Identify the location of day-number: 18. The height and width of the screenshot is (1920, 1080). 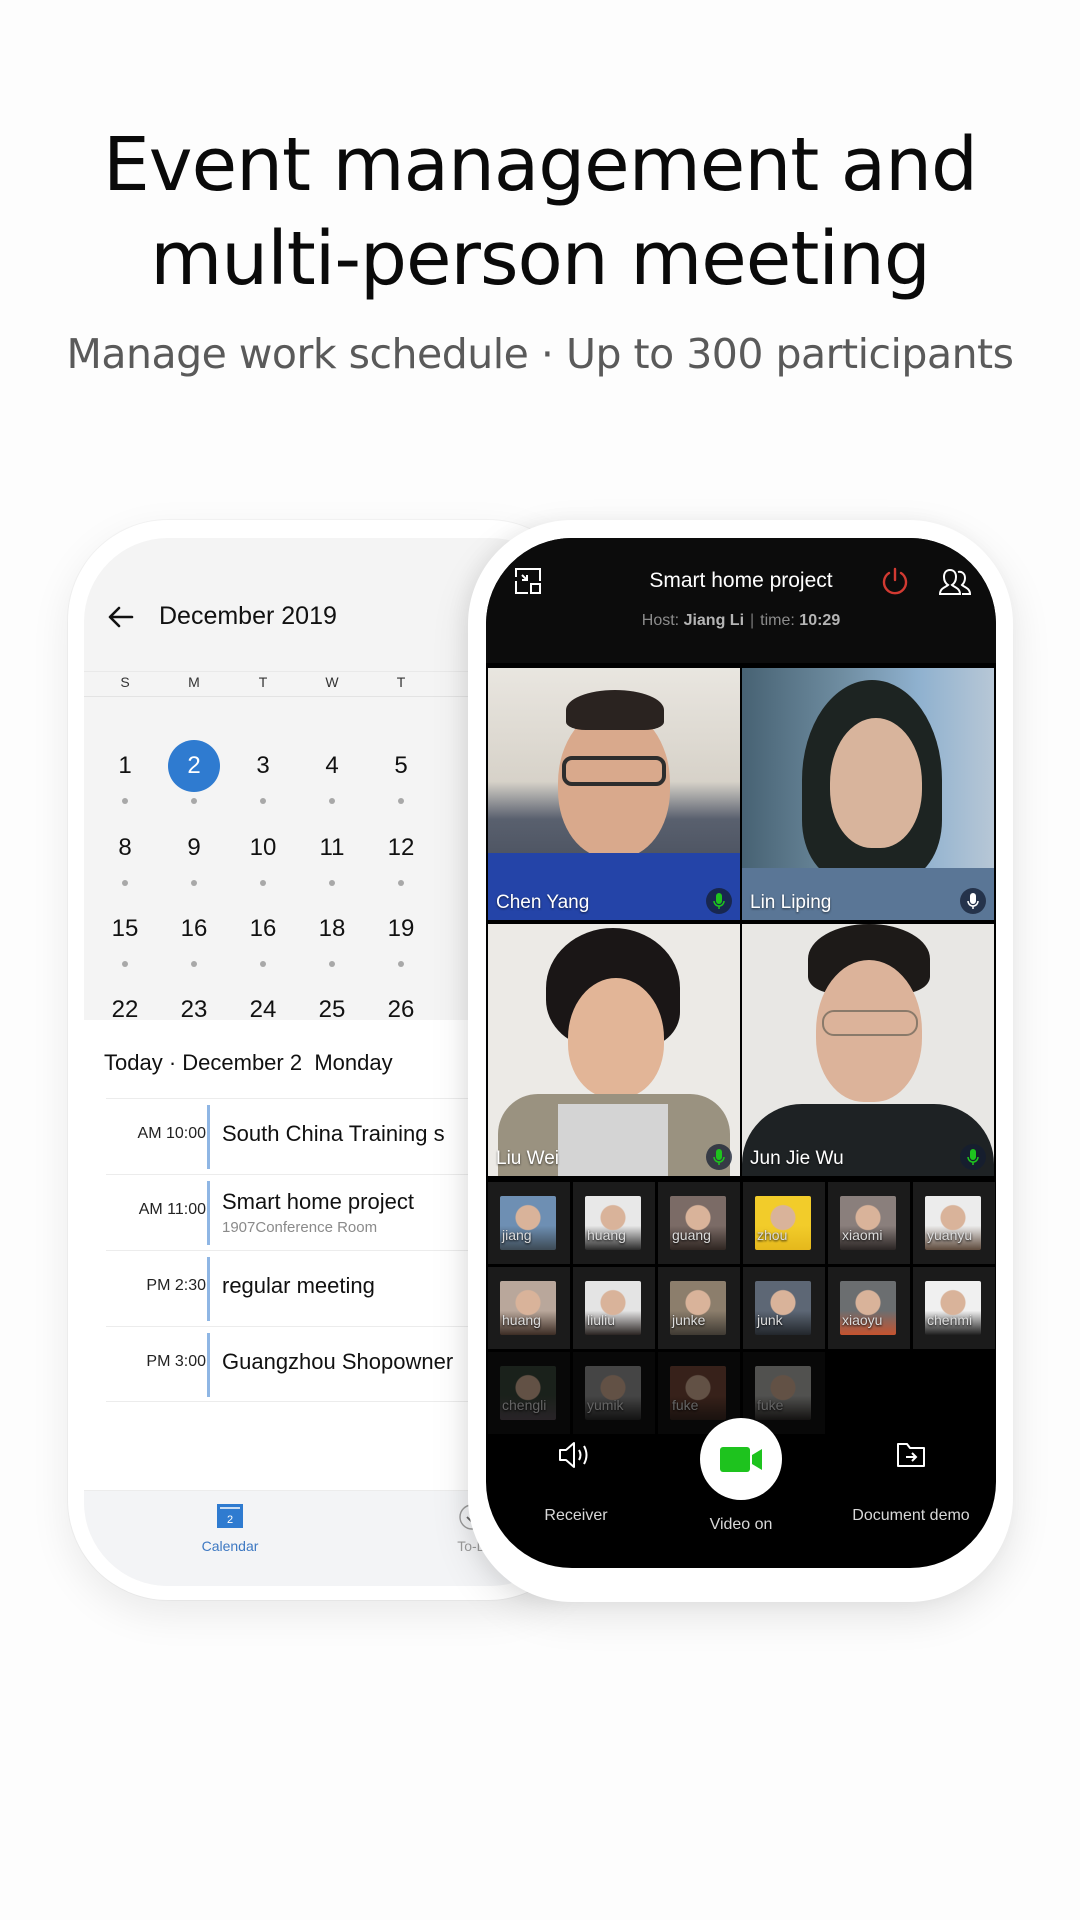
(332, 928).